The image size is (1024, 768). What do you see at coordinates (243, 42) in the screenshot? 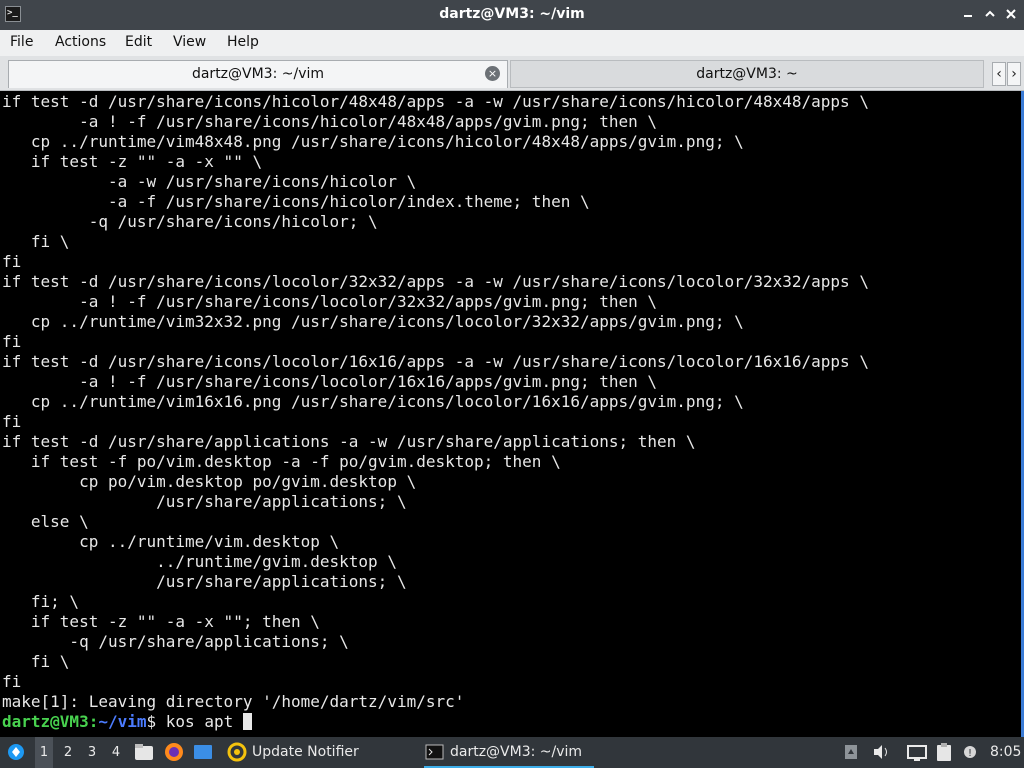
I see `menu-help: Help` at bounding box center [243, 42].